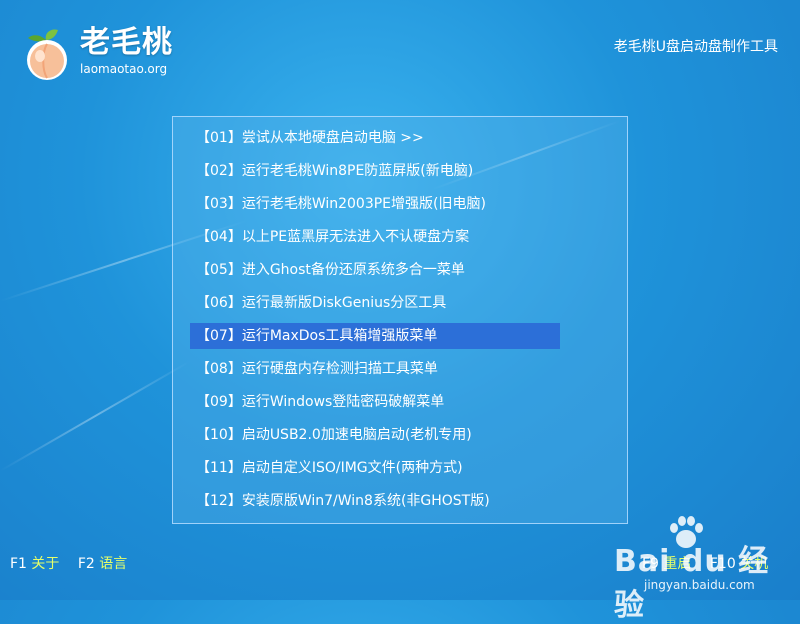  What do you see at coordinates (86, 564) in the screenshot?
I see `hotkey-f2-key: F2` at bounding box center [86, 564].